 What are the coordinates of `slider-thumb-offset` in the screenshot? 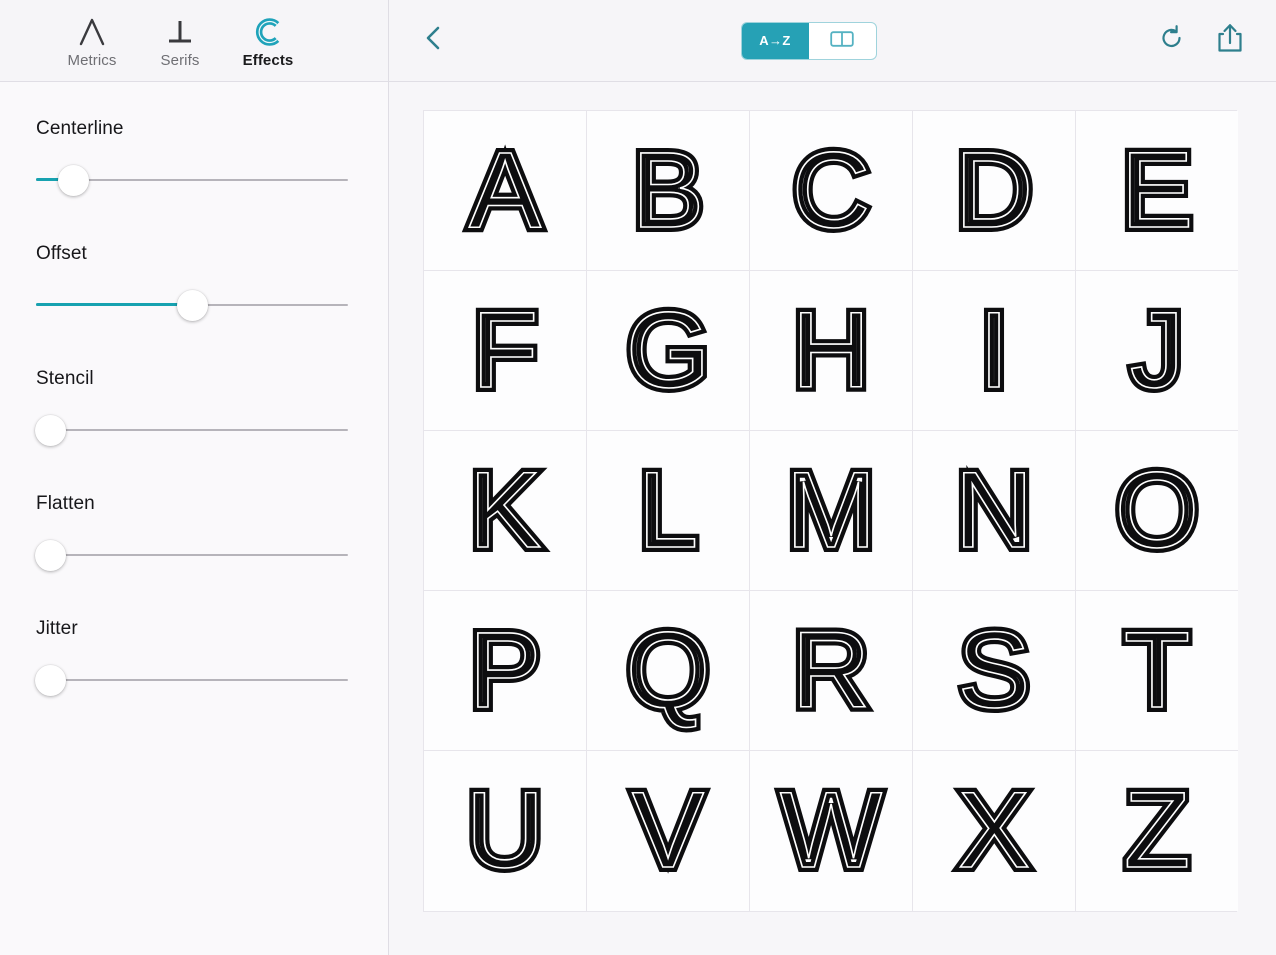 It's located at (192, 305).